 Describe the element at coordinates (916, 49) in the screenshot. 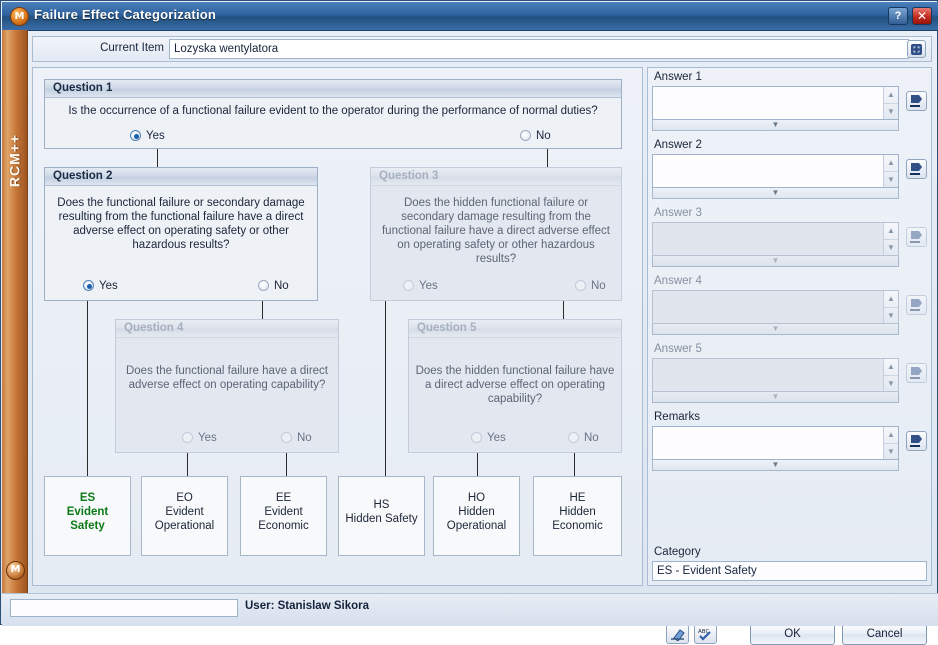

I see `expand-window-icon` at that location.